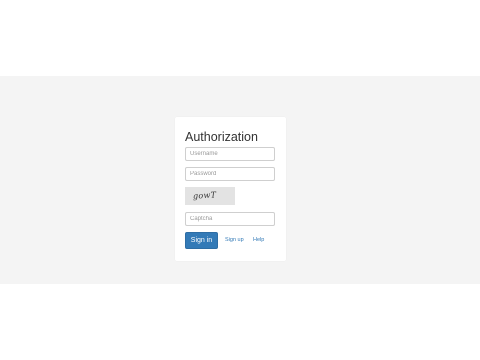 The width and height of the screenshot is (480, 360). What do you see at coordinates (230, 174) in the screenshot?
I see `password-field` at bounding box center [230, 174].